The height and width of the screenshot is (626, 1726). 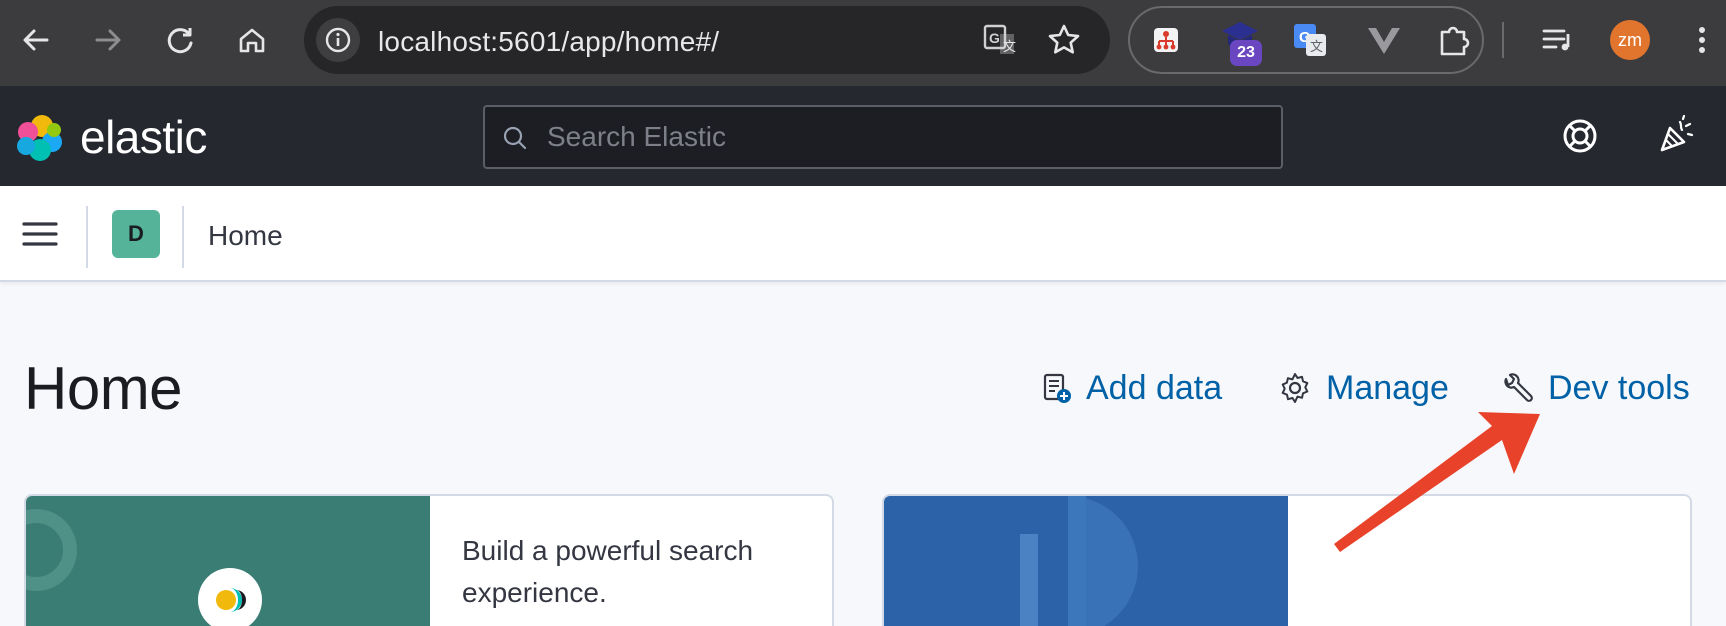 I want to click on svg-text: G, so click(x=994, y=38).